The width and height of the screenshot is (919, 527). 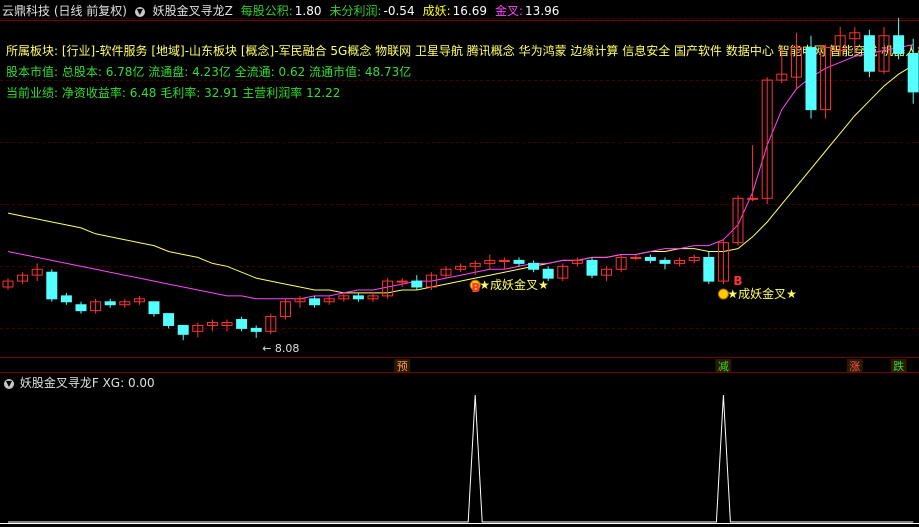 I want to click on axis-tag-3: 跌, so click(x=898, y=366).